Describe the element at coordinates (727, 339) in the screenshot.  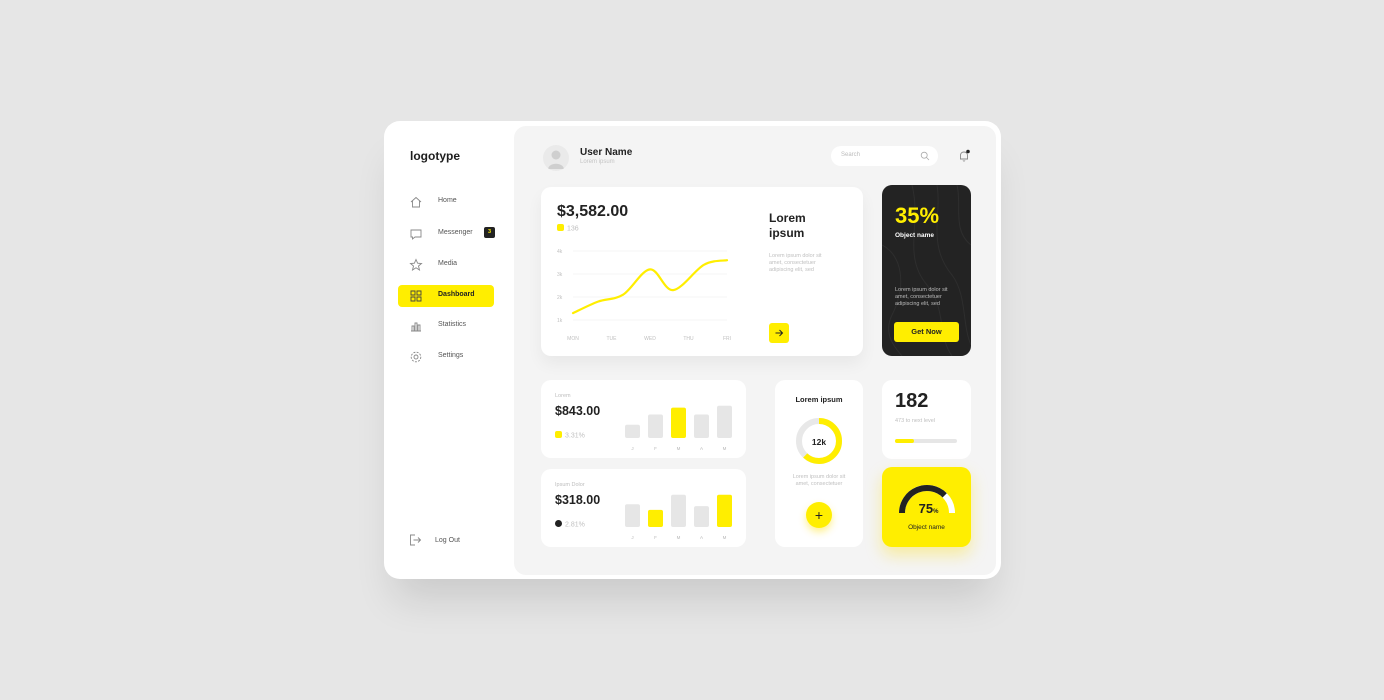
I see `x-tick-label: FRI` at that location.